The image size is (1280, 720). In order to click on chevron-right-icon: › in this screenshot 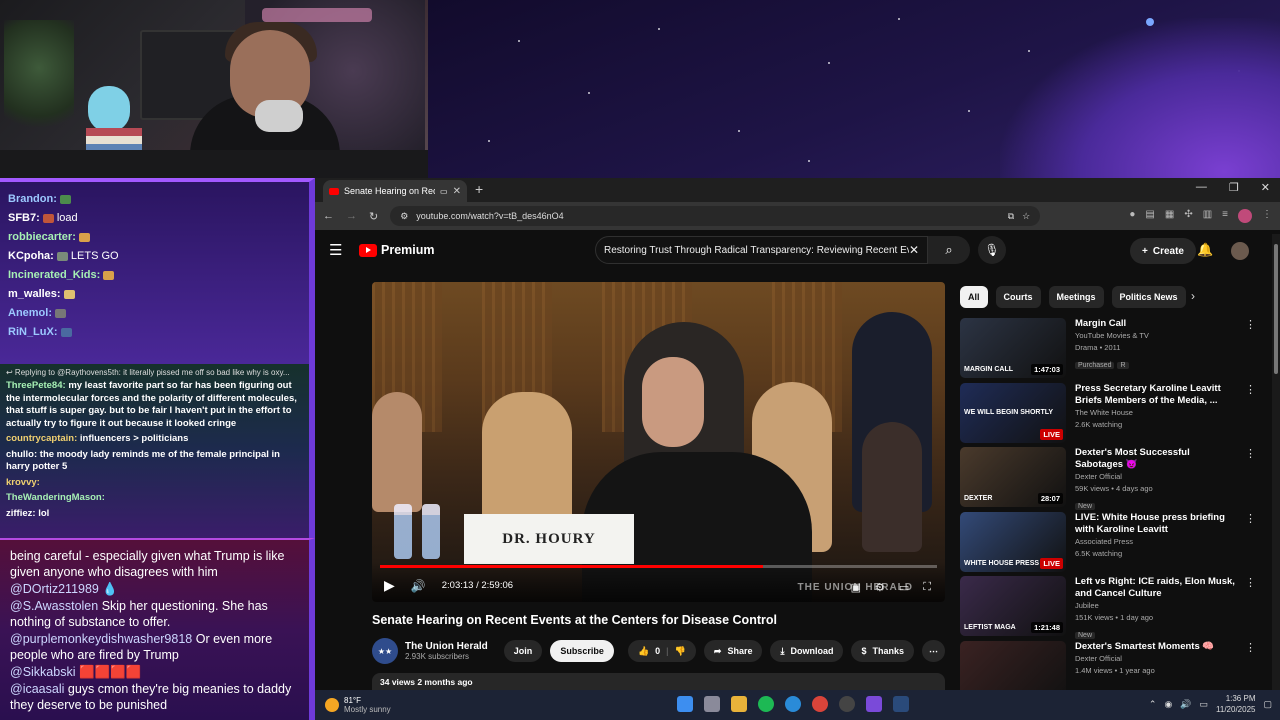, I will do `click(1193, 296)`.